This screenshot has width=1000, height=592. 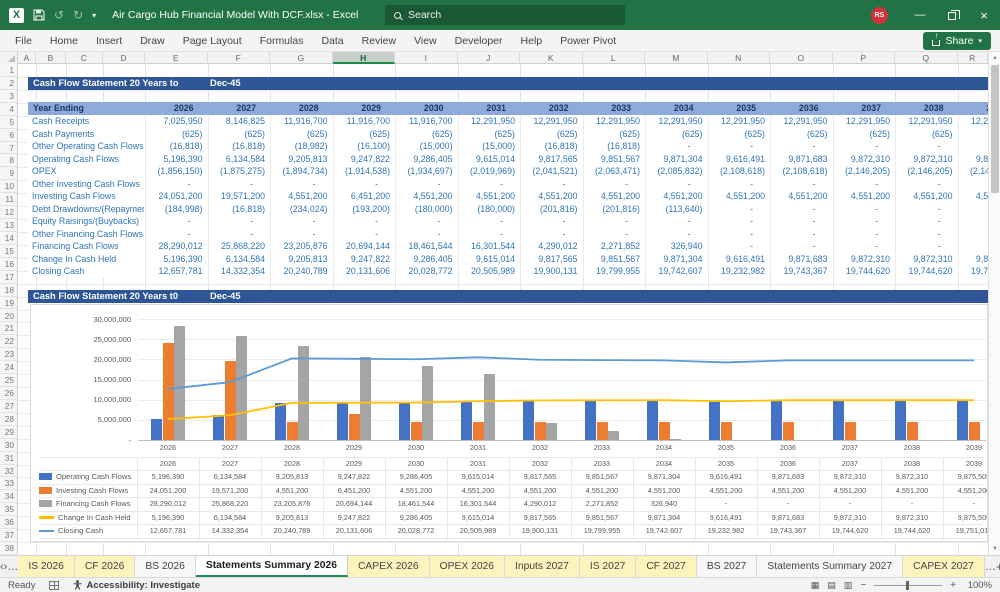 What do you see at coordinates (426, 171) in the screenshot?
I see `cell: (1,934,697)` at bounding box center [426, 171].